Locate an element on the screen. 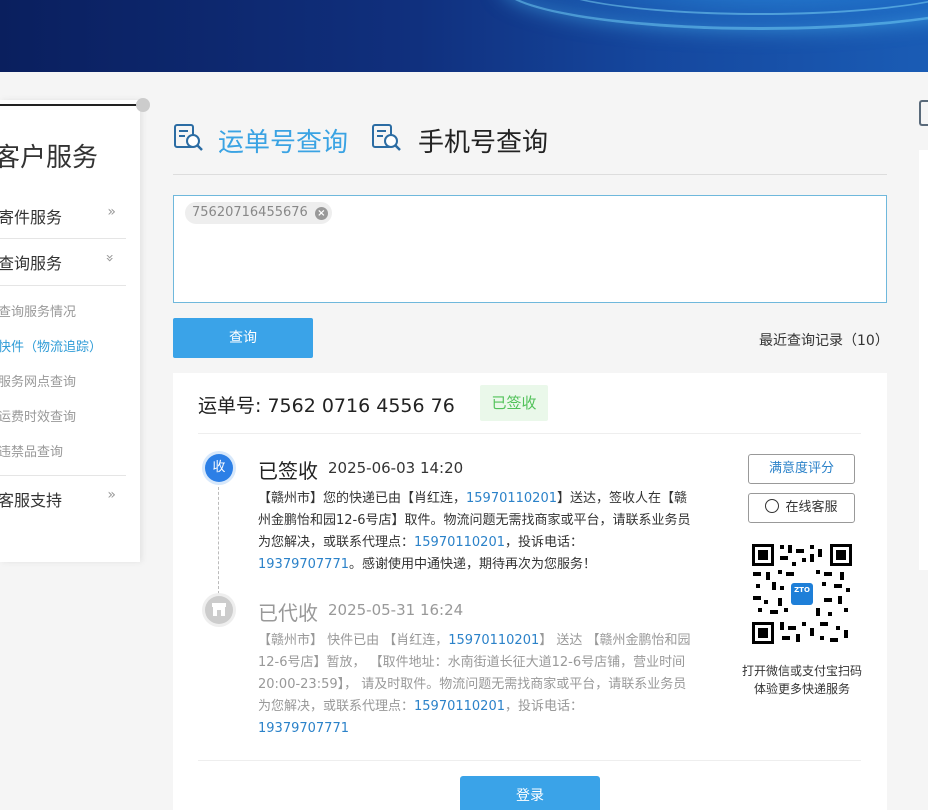 The width and height of the screenshot is (928, 810). waybill-chip-label: 75620716455676 is located at coordinates (250, 212).